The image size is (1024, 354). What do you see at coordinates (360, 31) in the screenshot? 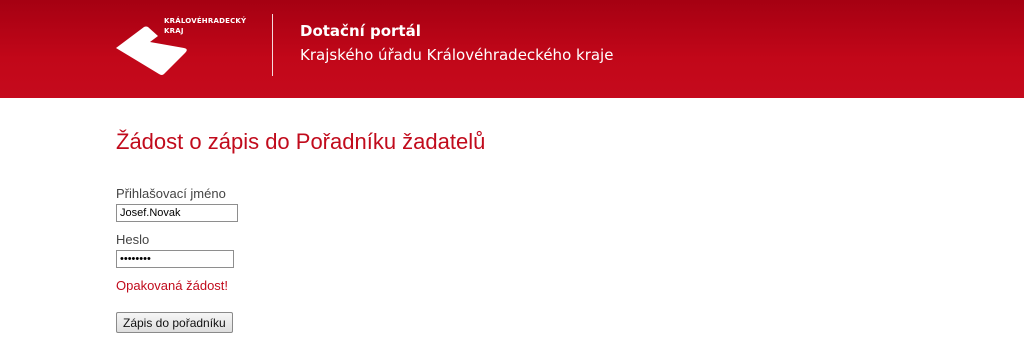
I see `portal-title: Dotační portál` at bounding box center [360, 31].